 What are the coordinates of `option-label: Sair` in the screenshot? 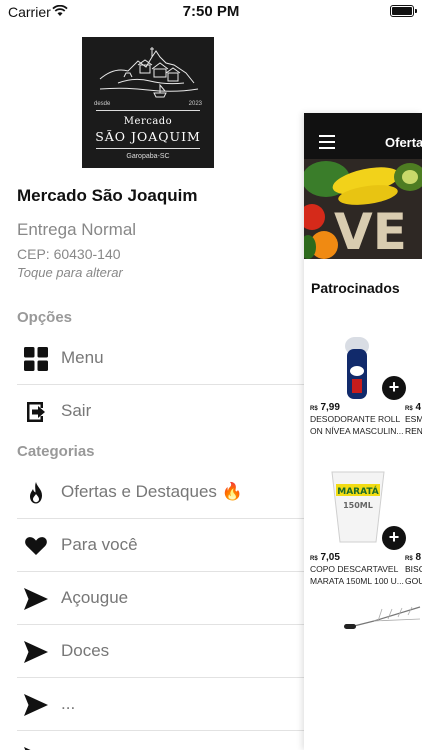 It's located at (76, 410).